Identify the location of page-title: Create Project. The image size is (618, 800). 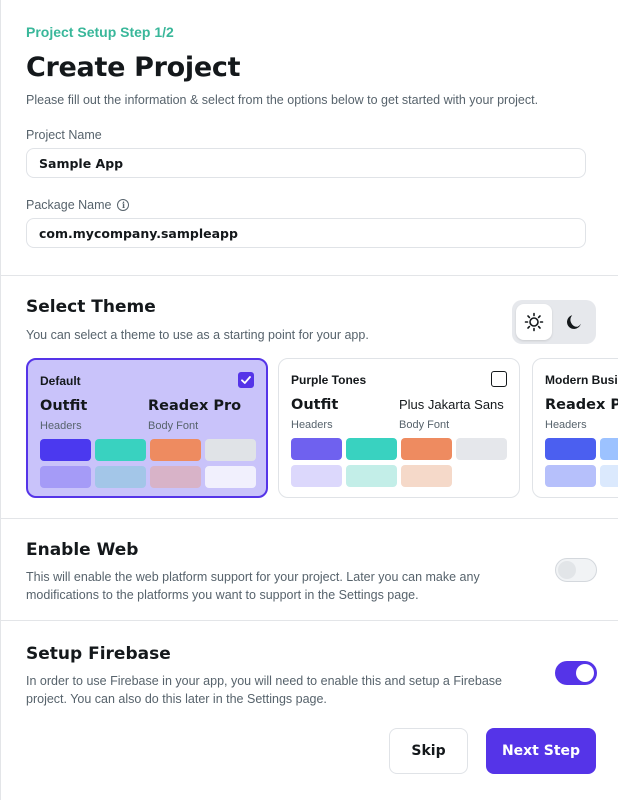
(133, 67).